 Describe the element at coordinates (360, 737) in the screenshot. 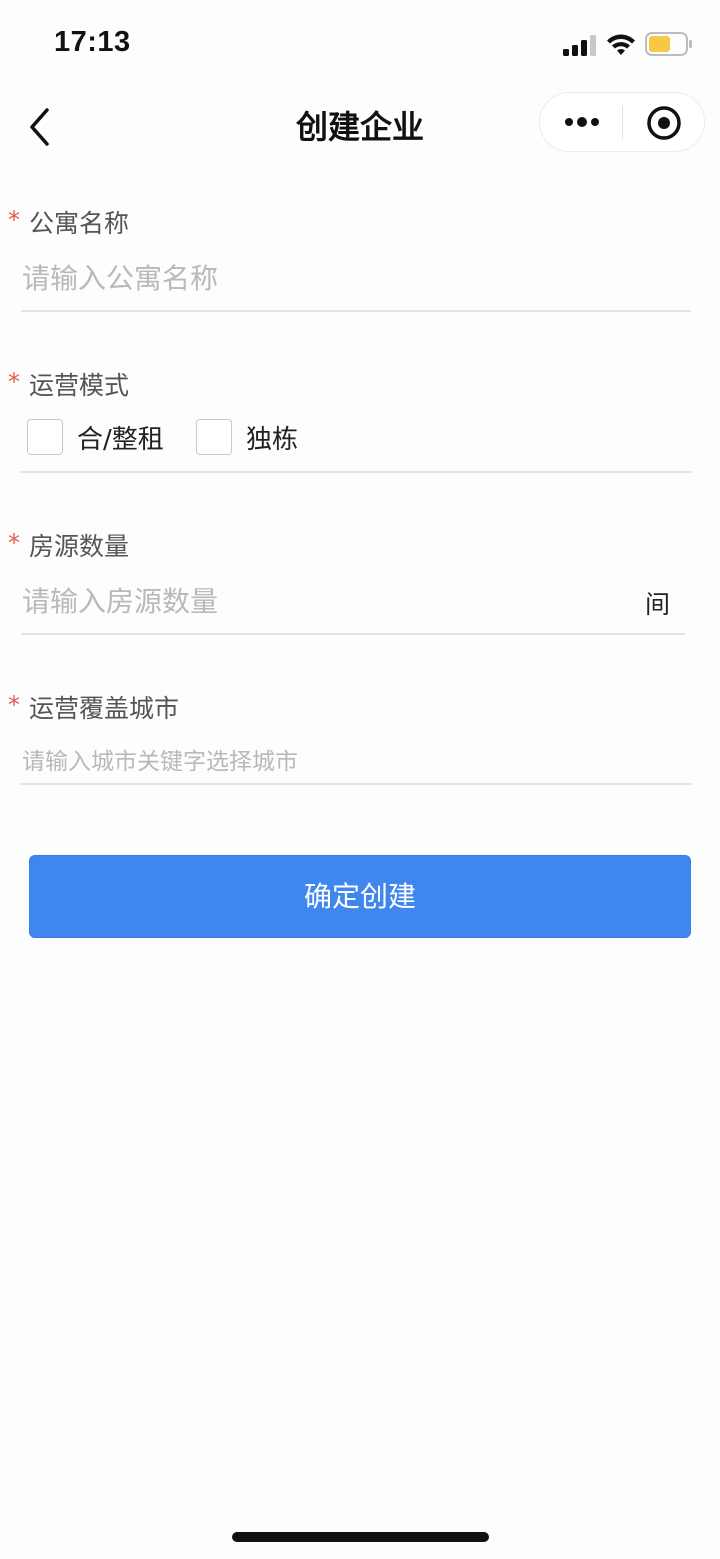

I see `coverage-city-field: * 运营覆盖城市` at that location.